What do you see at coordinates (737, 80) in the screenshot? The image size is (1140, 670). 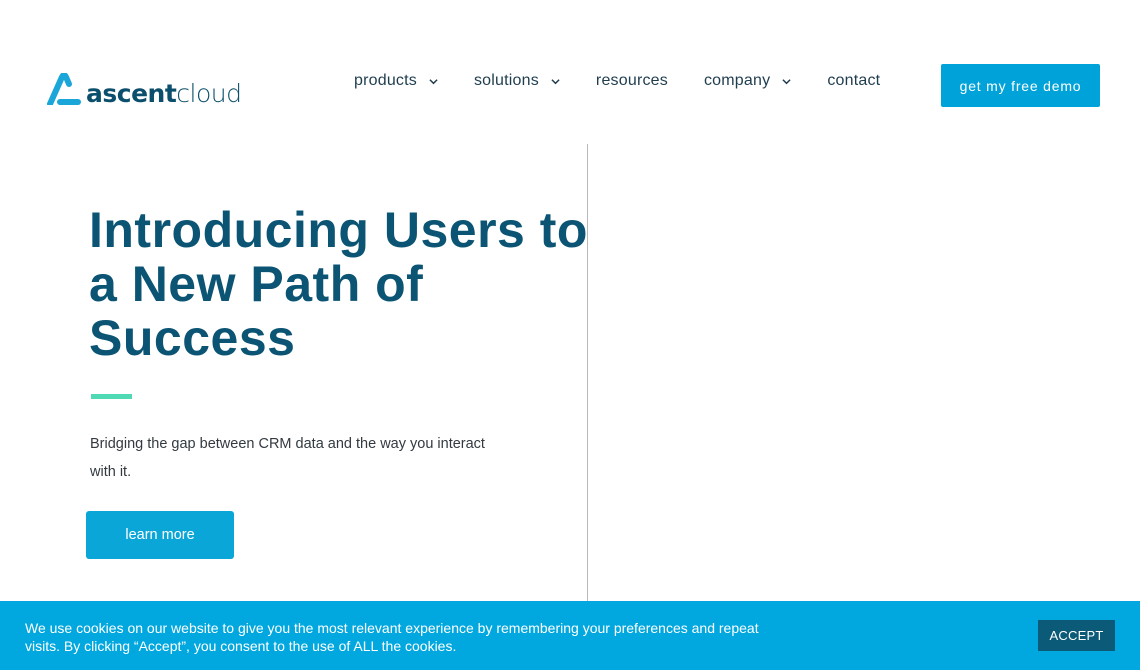 I see `nav-item-label: company` at bounding box center [737, 80].